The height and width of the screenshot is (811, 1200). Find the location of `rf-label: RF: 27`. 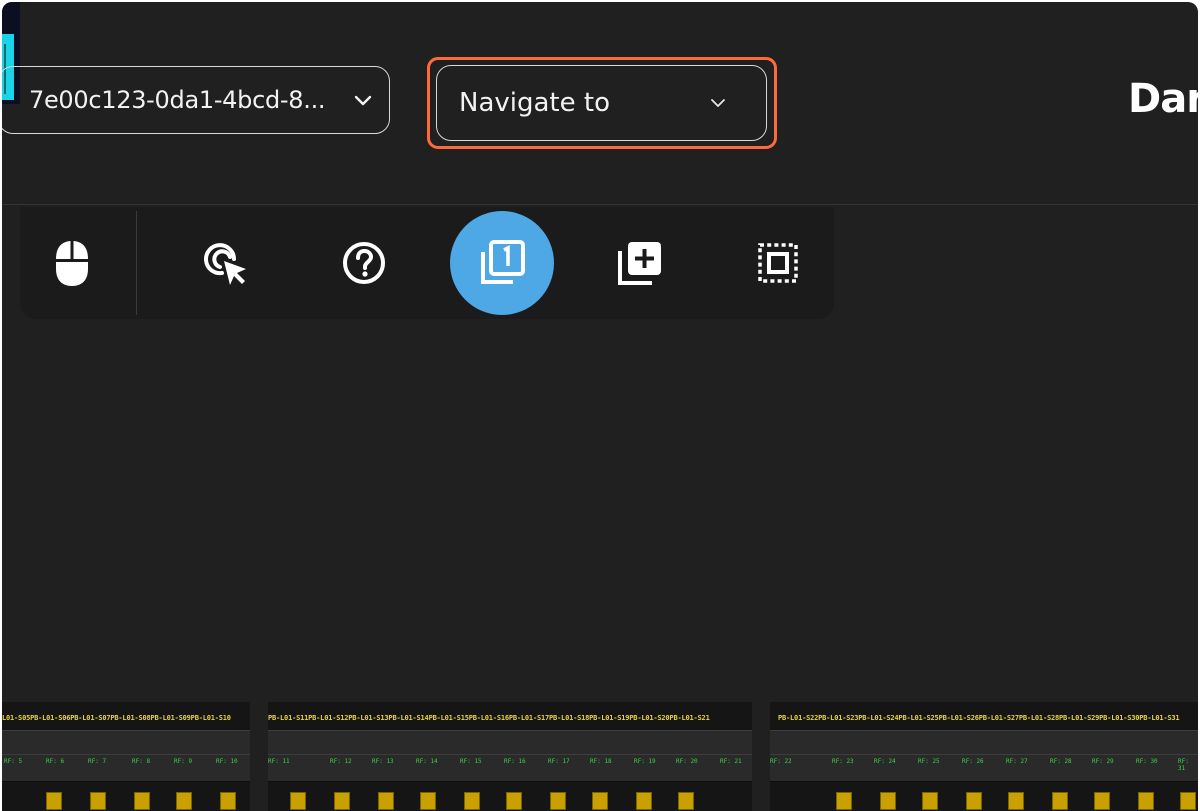

rf-label: RF: 27 is located at coordinates (1017, 761).